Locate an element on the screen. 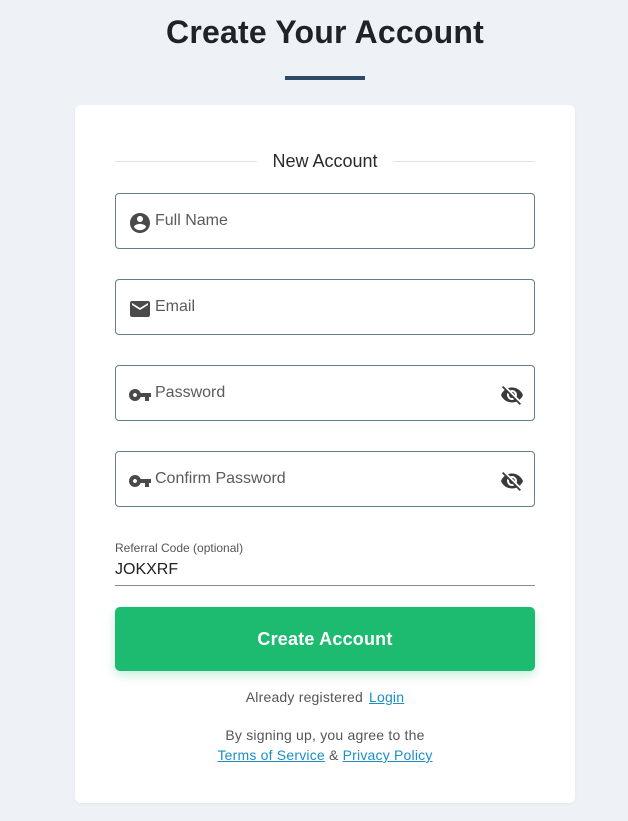 The image size is (628, 821). password-input is located at coordinates (320, 393).